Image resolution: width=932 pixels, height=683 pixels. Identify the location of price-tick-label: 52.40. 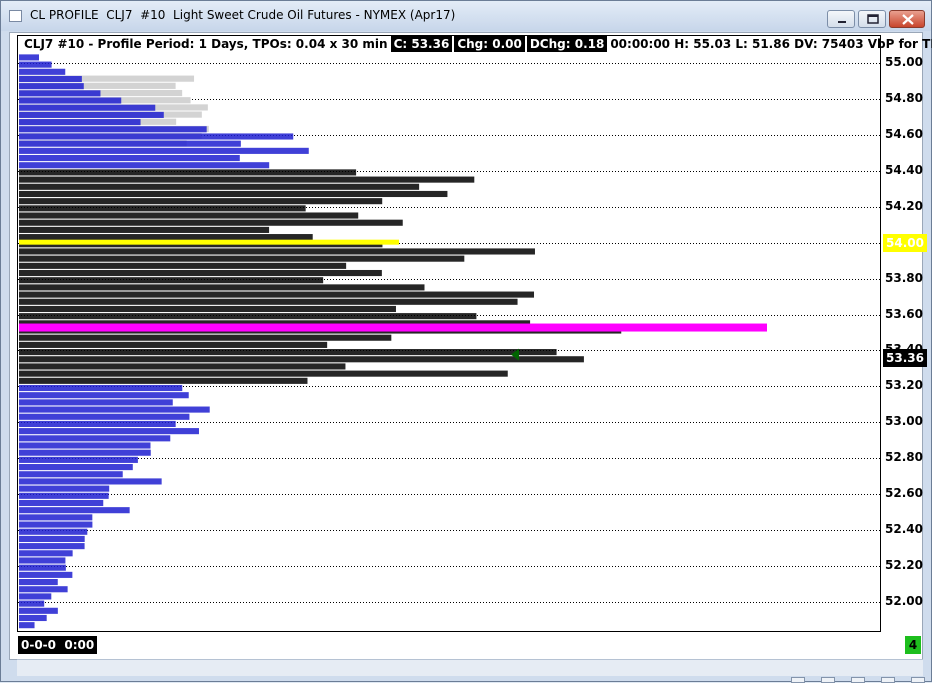
(904, 529).